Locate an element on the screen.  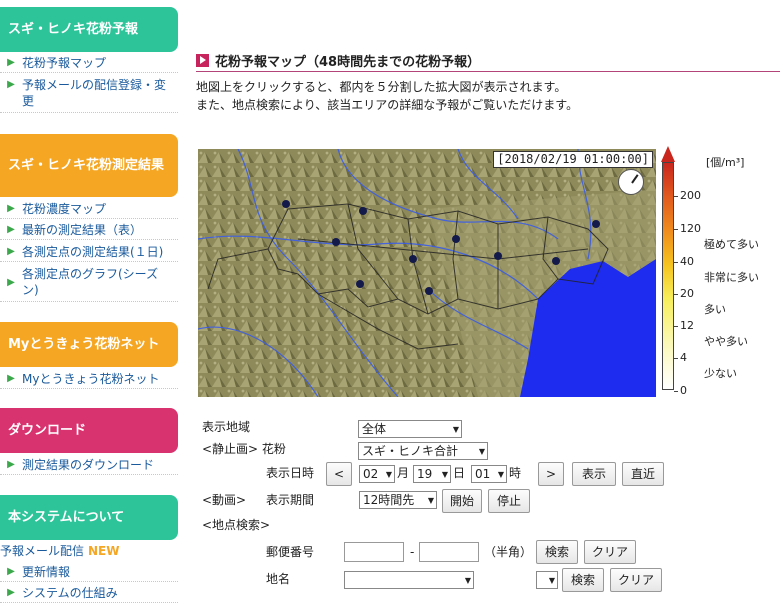
sidebar-item-label: 予報メールの配信登録・変更 is located at coordinates (94, 93).